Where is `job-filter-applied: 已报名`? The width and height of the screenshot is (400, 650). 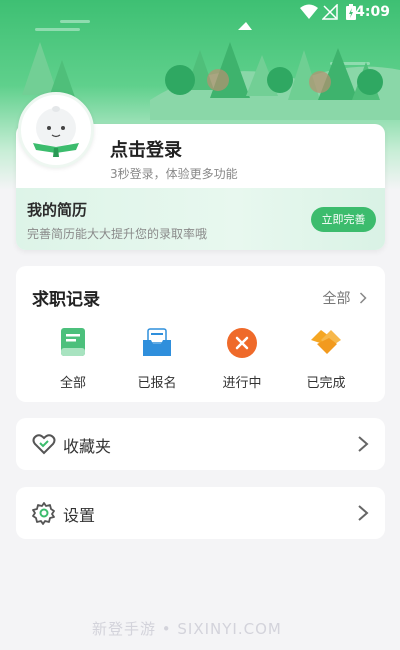
job-filter-applied: 已报名 is located at coordinates (157, 358).